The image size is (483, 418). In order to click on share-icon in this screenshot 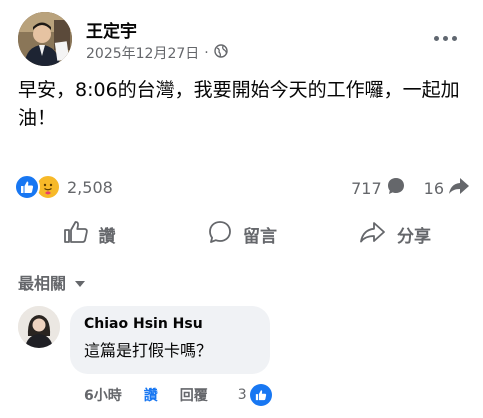, I will do `click(373, 234)`.